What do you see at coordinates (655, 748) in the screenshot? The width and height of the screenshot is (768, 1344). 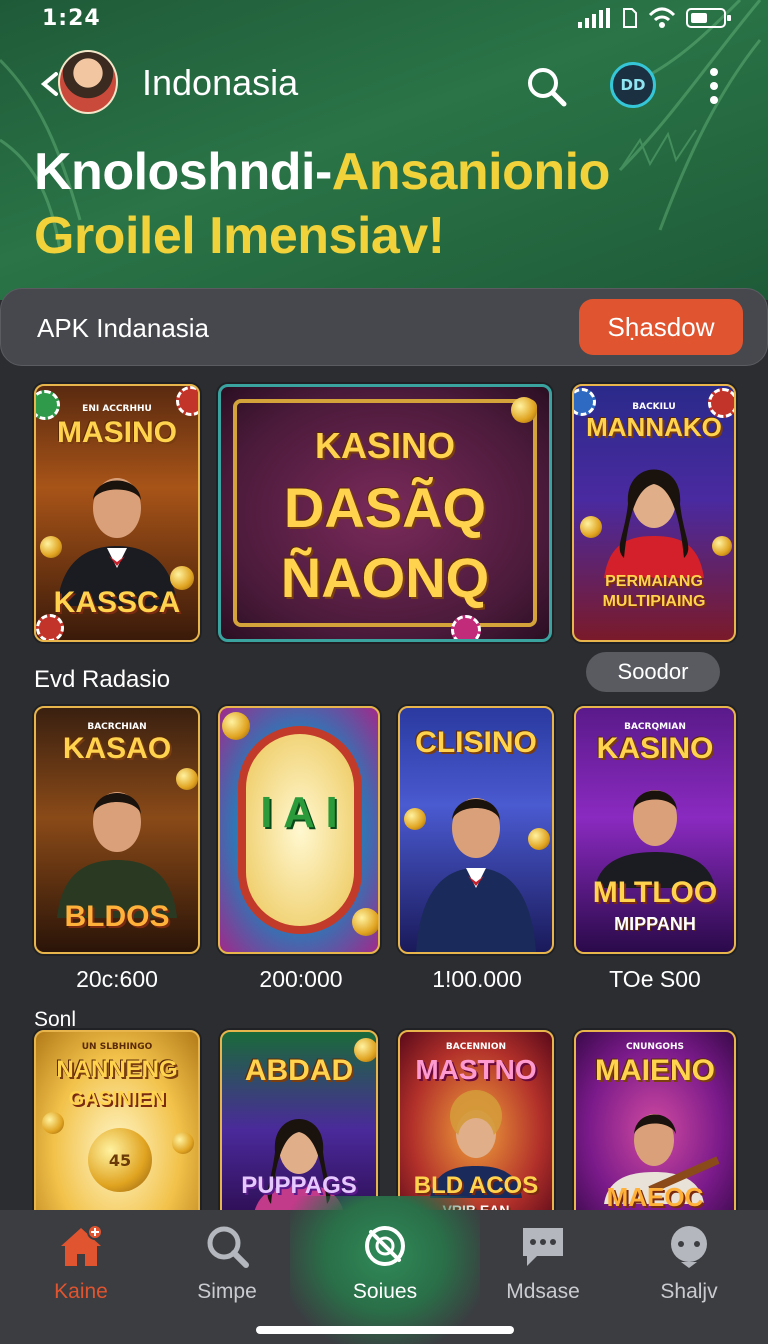 I see `tile-title: KASINO` at bounding box center [655, 748].